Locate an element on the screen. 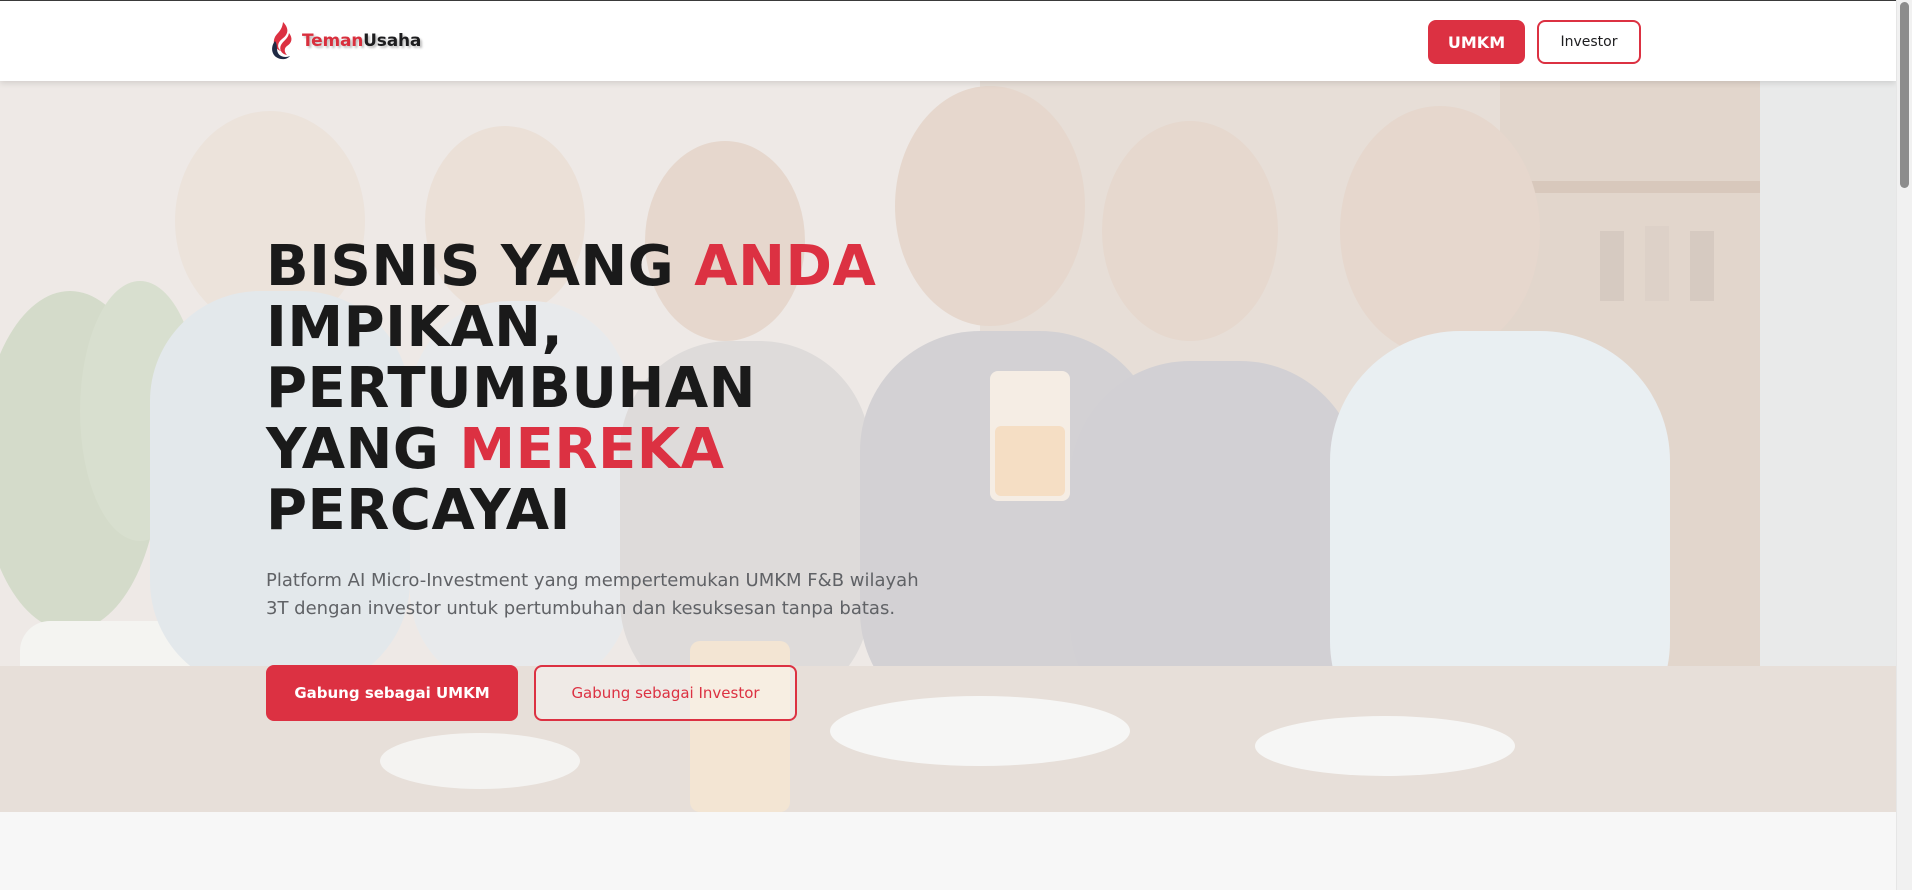 The image size is (1912, 890). brand-logo-link: TemanUsaha is located at coordinates (343, 41).